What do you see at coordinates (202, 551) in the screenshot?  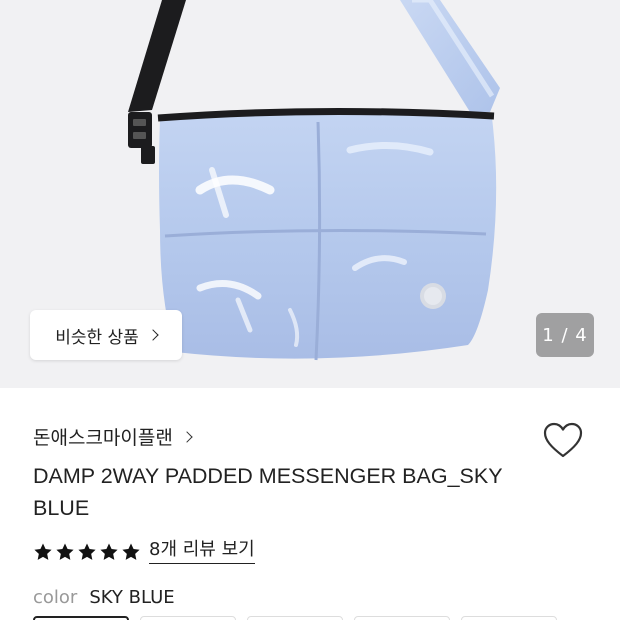 I see `view-reviews-link: 8개 리뷰 보기` at bounding box center [202, 551].